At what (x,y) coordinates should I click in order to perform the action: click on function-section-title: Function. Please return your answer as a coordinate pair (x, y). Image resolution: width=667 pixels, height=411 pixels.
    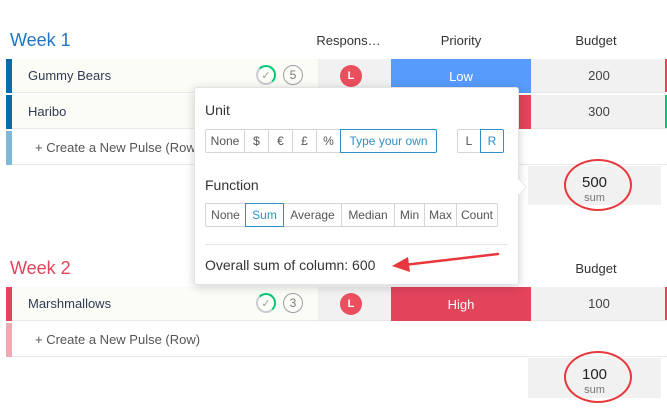
    Looking at the image, I should click on (232, 185).